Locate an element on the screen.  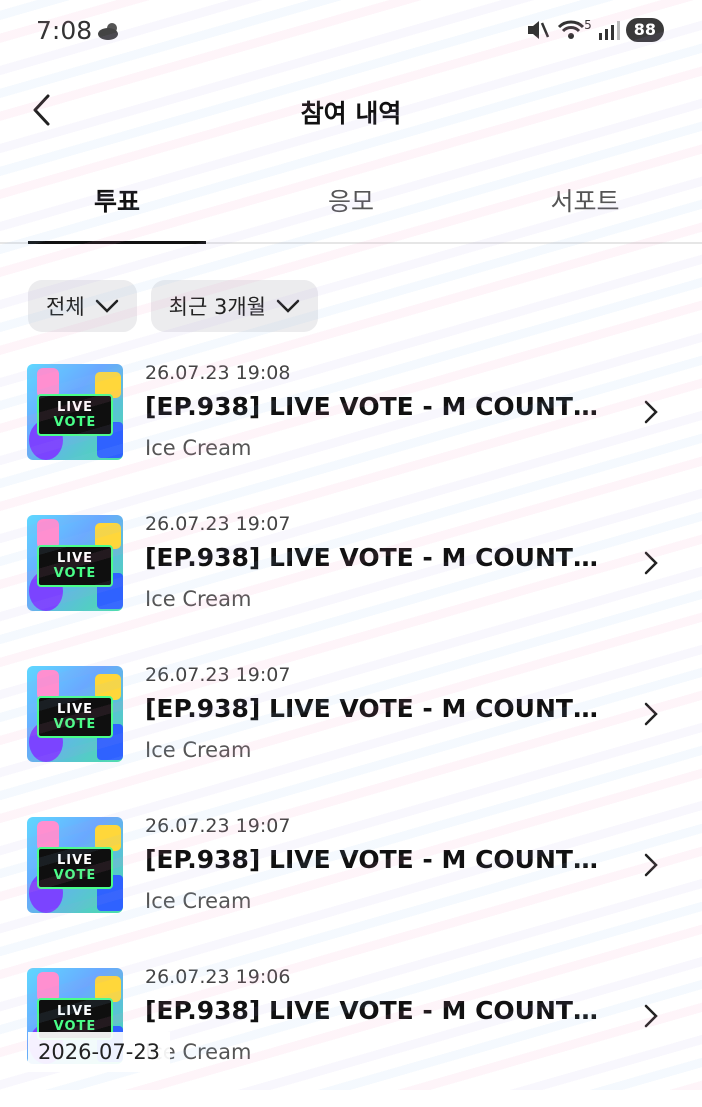
date-stamp-overlay: 2026-07-23 is located at coordinates (99, 1052).